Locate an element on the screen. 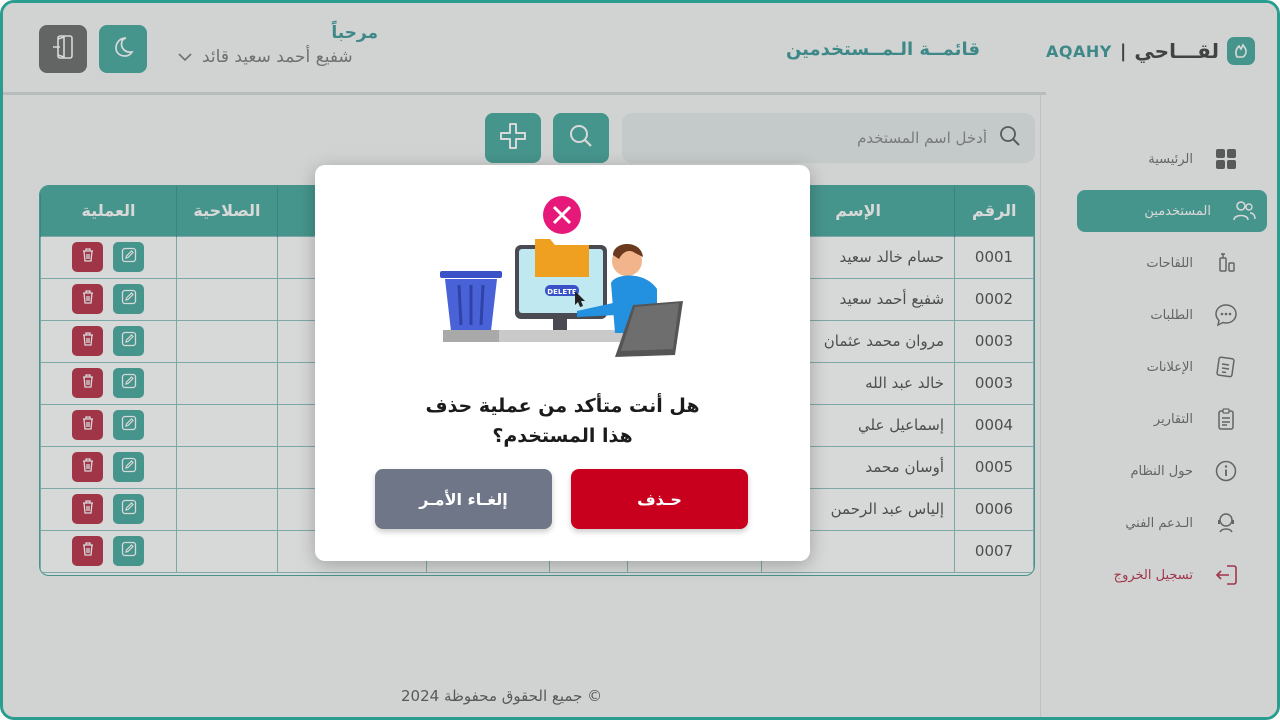 The image size is (1280, 720). cancel-button: إلغـاء الأمـر is located at coordinates (463, 499).